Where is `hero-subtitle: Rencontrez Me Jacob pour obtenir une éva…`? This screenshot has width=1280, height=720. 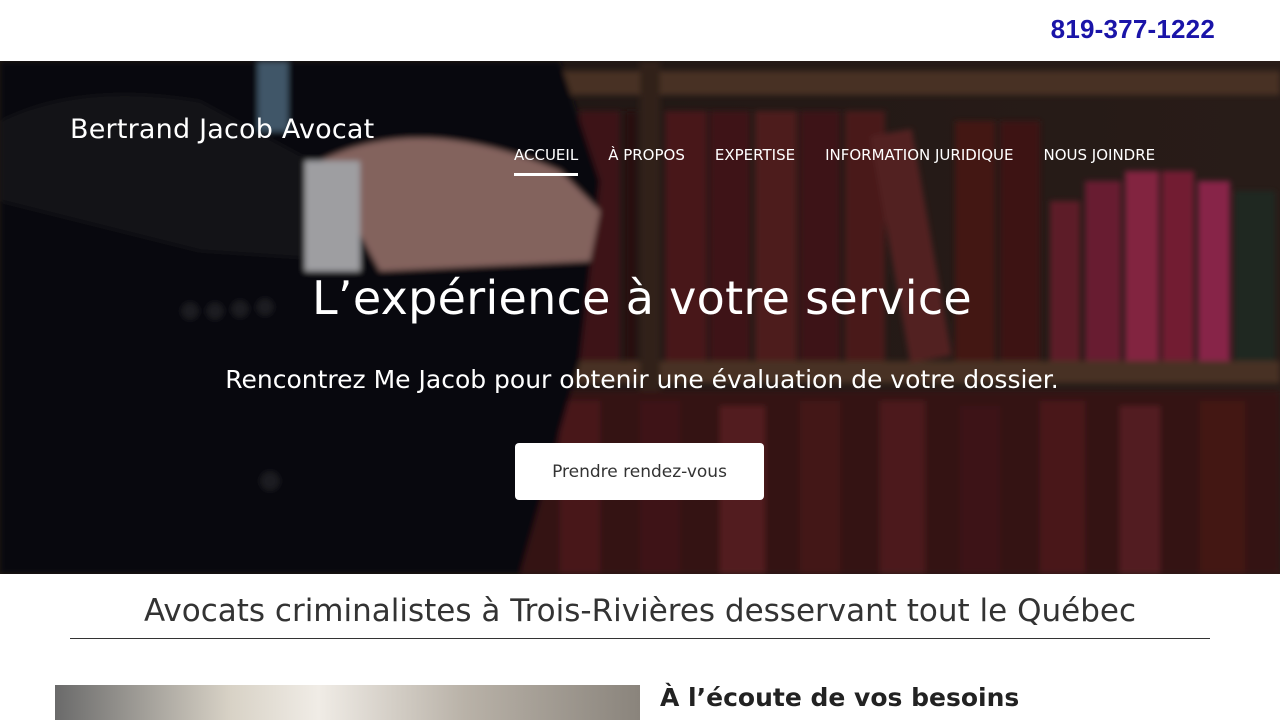 hero-subtitle: Rencontrez Me Jacob pour obtenir une éva… is located at coordinates (642, 379).